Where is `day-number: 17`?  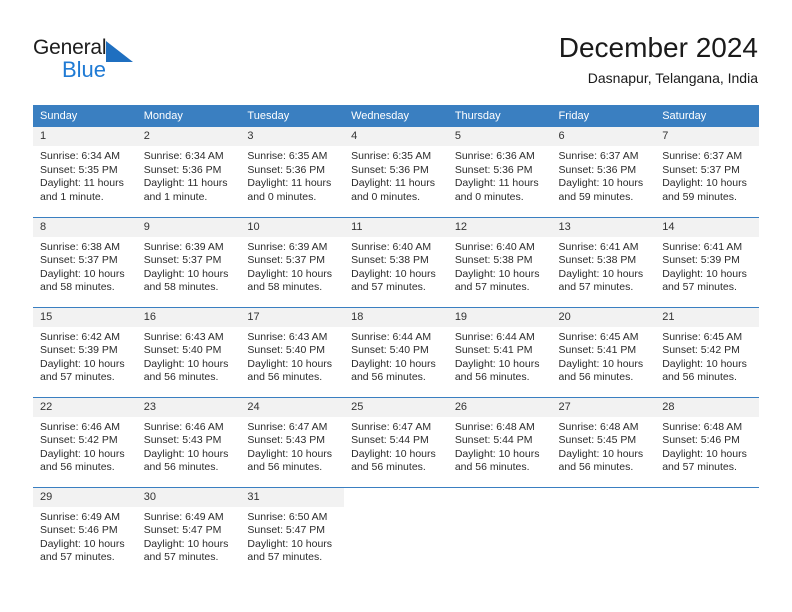
day-number: 17 is located at coordinates (292, 317).